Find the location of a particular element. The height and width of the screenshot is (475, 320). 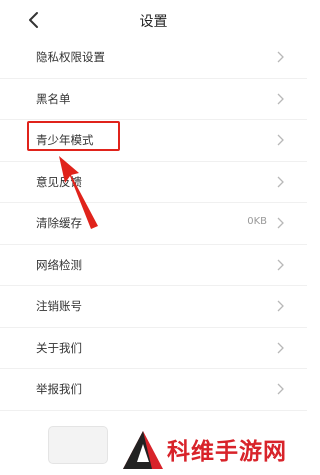

header-bar: 设置 is located at coordinates (153, 20).